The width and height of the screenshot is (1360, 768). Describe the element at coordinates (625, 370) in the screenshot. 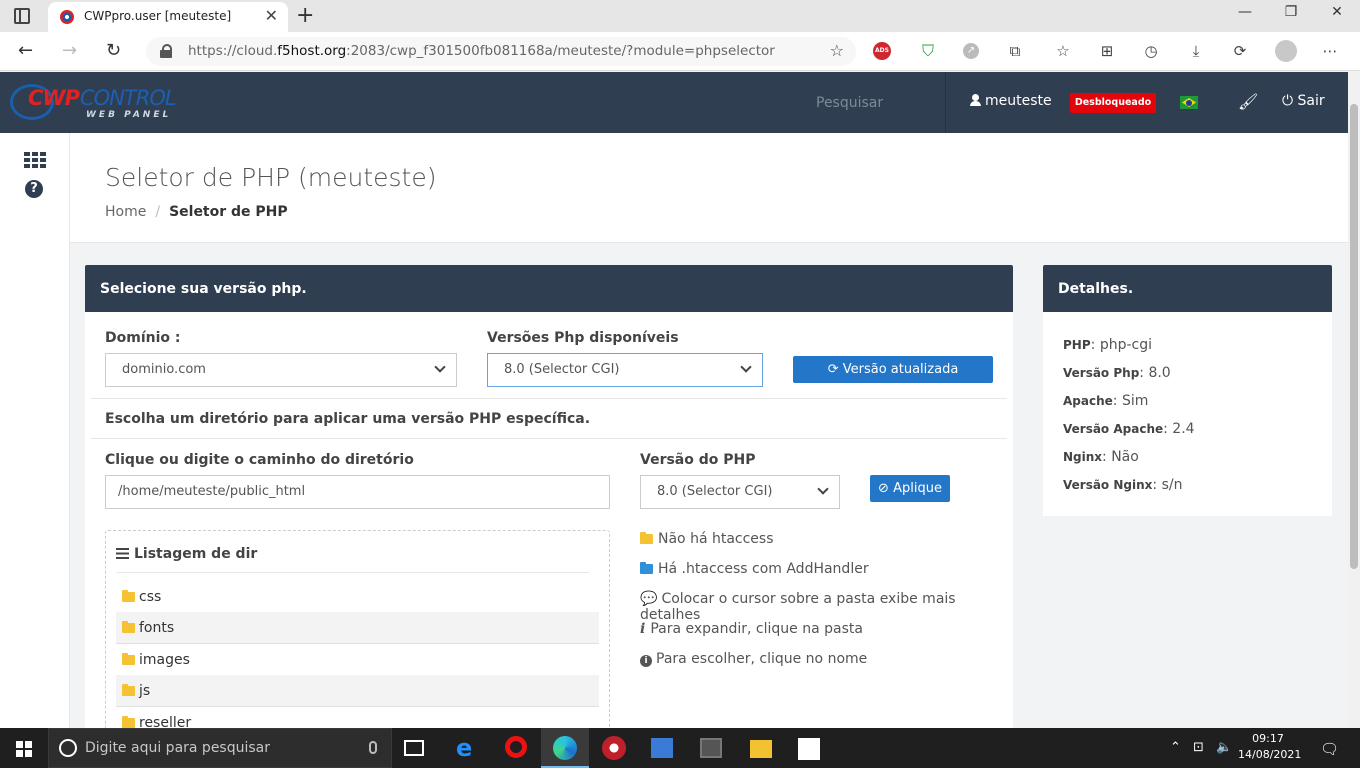

I see `php-versions-select: 8.0 (Selector CGI)` at that location.